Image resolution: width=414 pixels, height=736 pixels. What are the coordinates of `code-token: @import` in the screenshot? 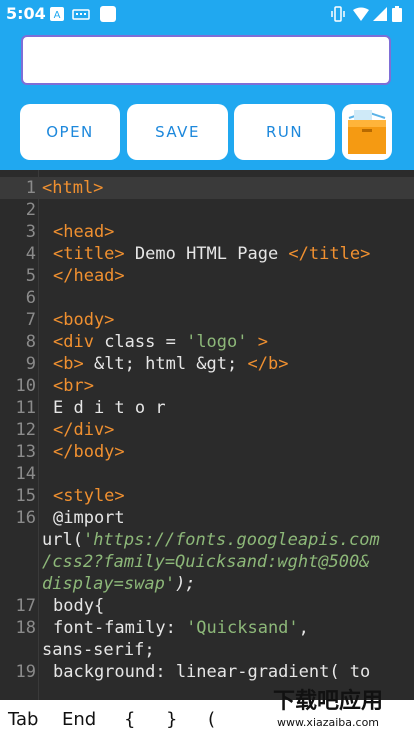 It's located at (89, 518).